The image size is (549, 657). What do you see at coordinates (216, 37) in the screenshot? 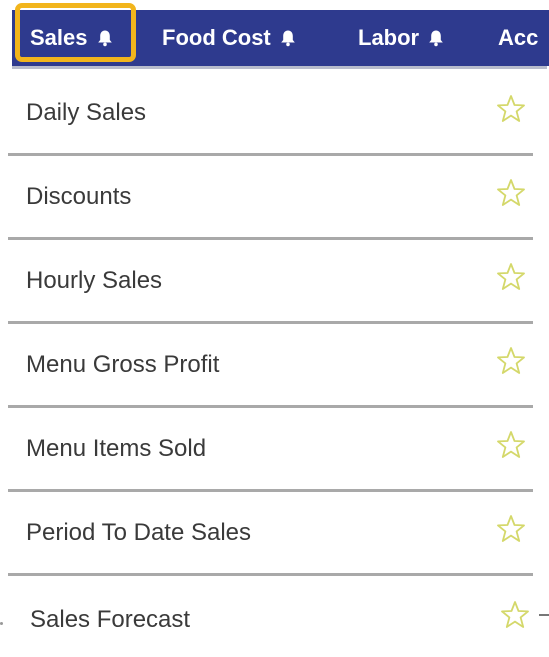
I see `tab-food-cost-label: Food Cost` at bounding box center [216, 37].